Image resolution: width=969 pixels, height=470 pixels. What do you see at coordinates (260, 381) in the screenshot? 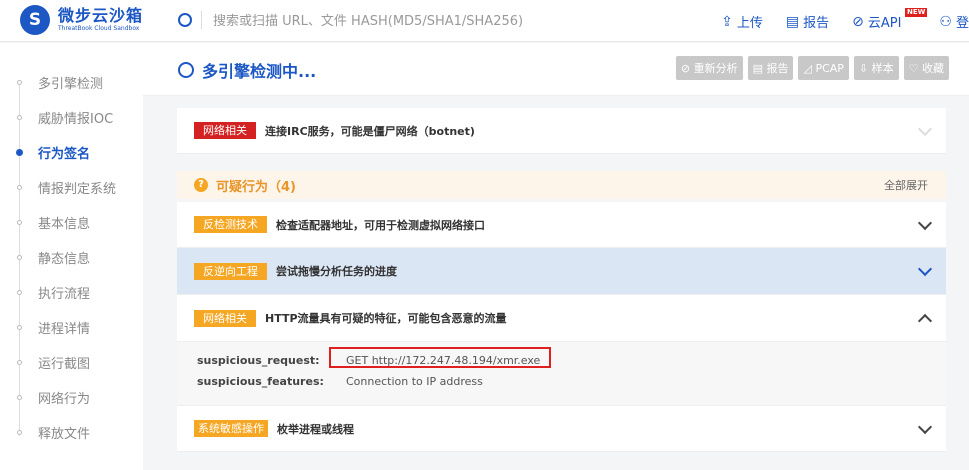
I see `detail-key: suspicious_features:` at bounding box center [260, 381].